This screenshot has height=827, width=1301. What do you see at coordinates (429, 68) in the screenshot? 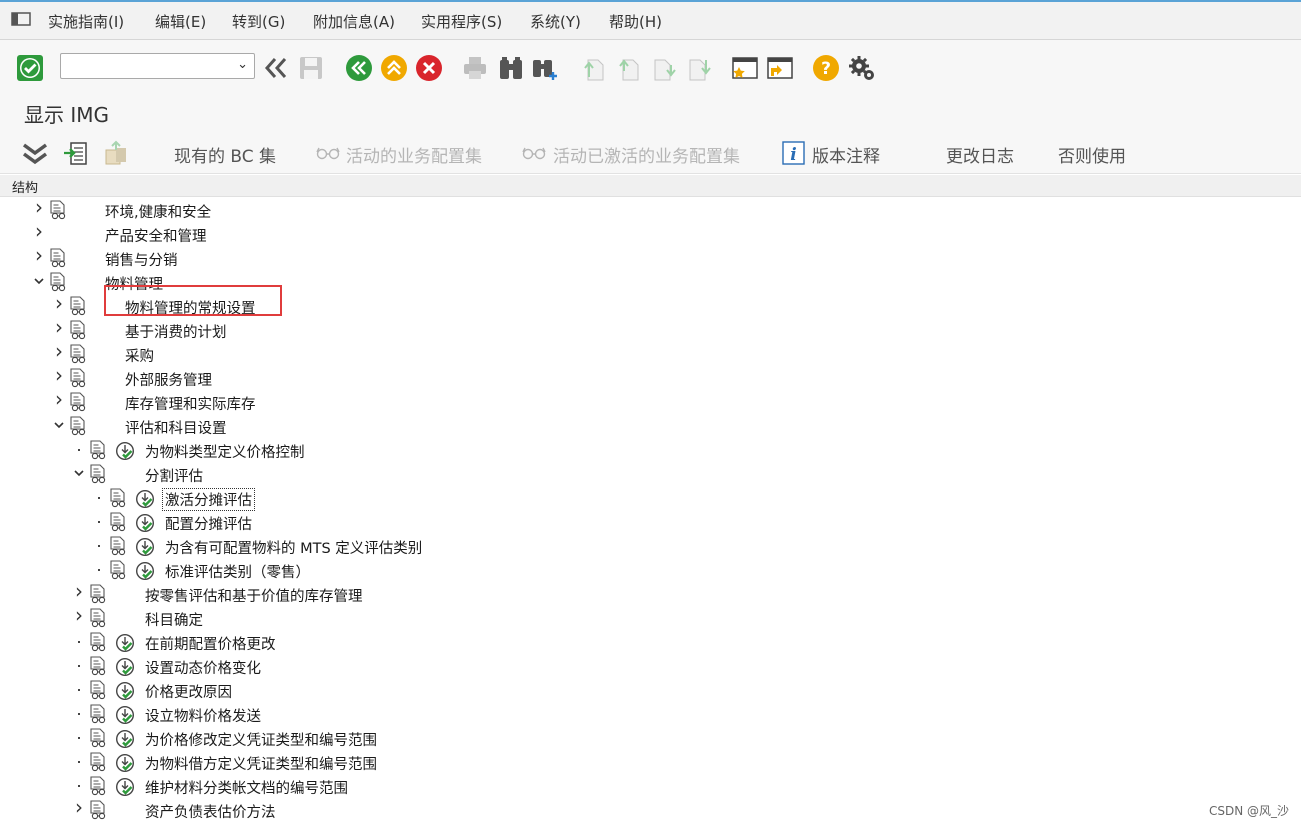
I see `cancel-icon` at bounding box center [429, 68].